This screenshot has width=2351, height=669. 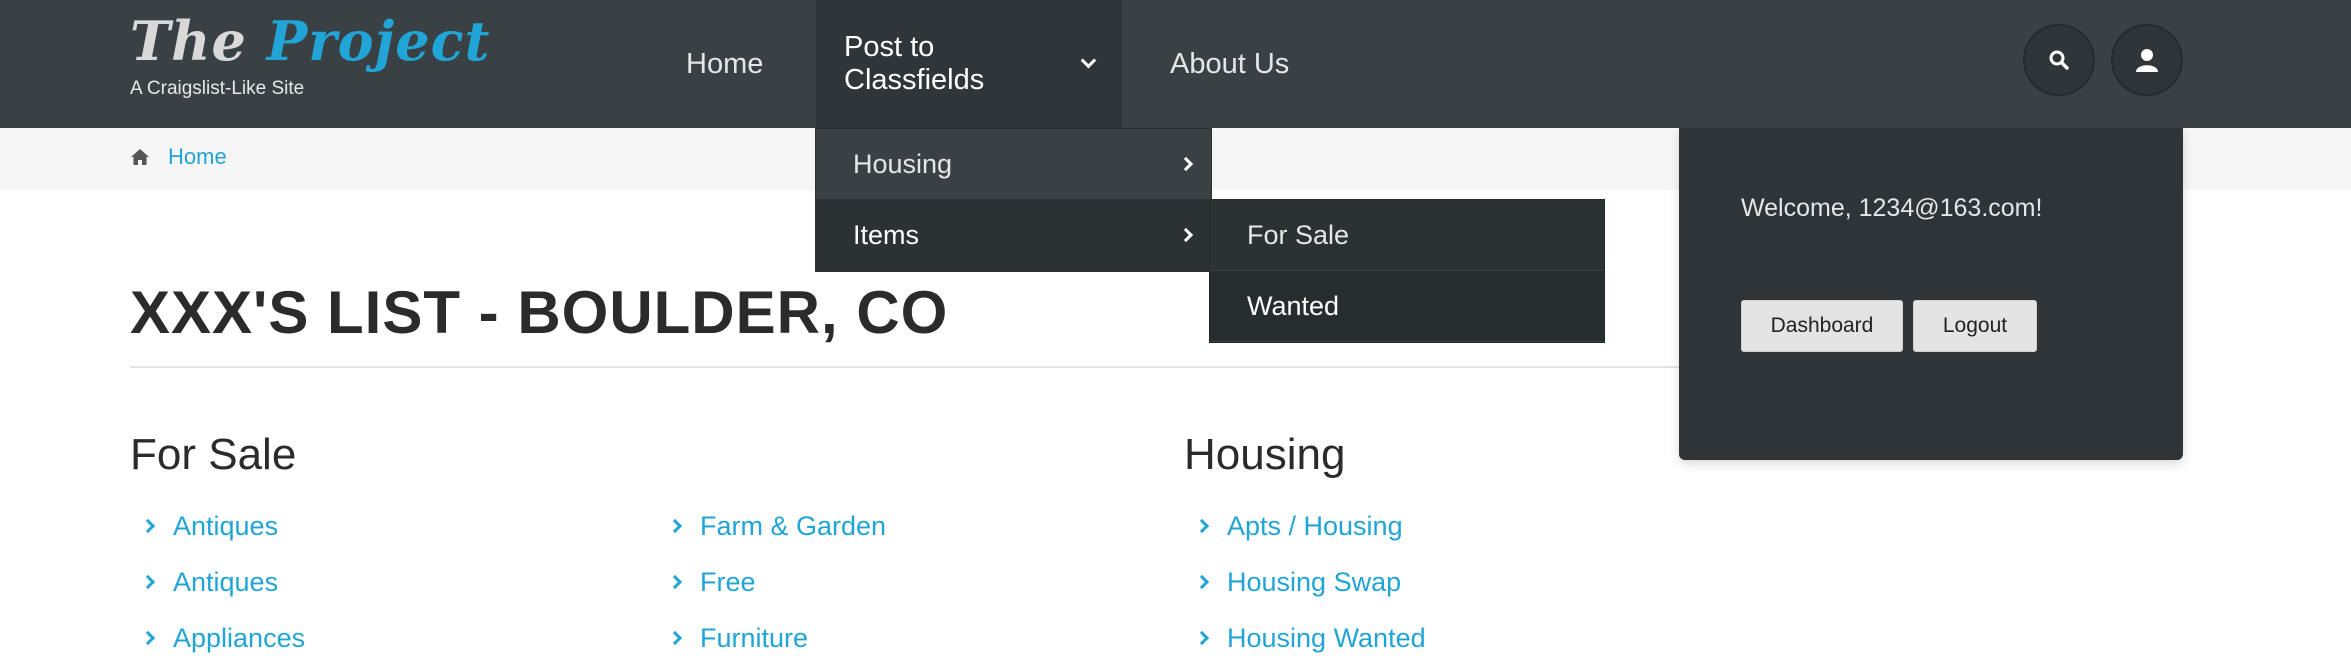 I want to click on category-link-farm-garden: Farm & Garden, so click(x=777, y=526).